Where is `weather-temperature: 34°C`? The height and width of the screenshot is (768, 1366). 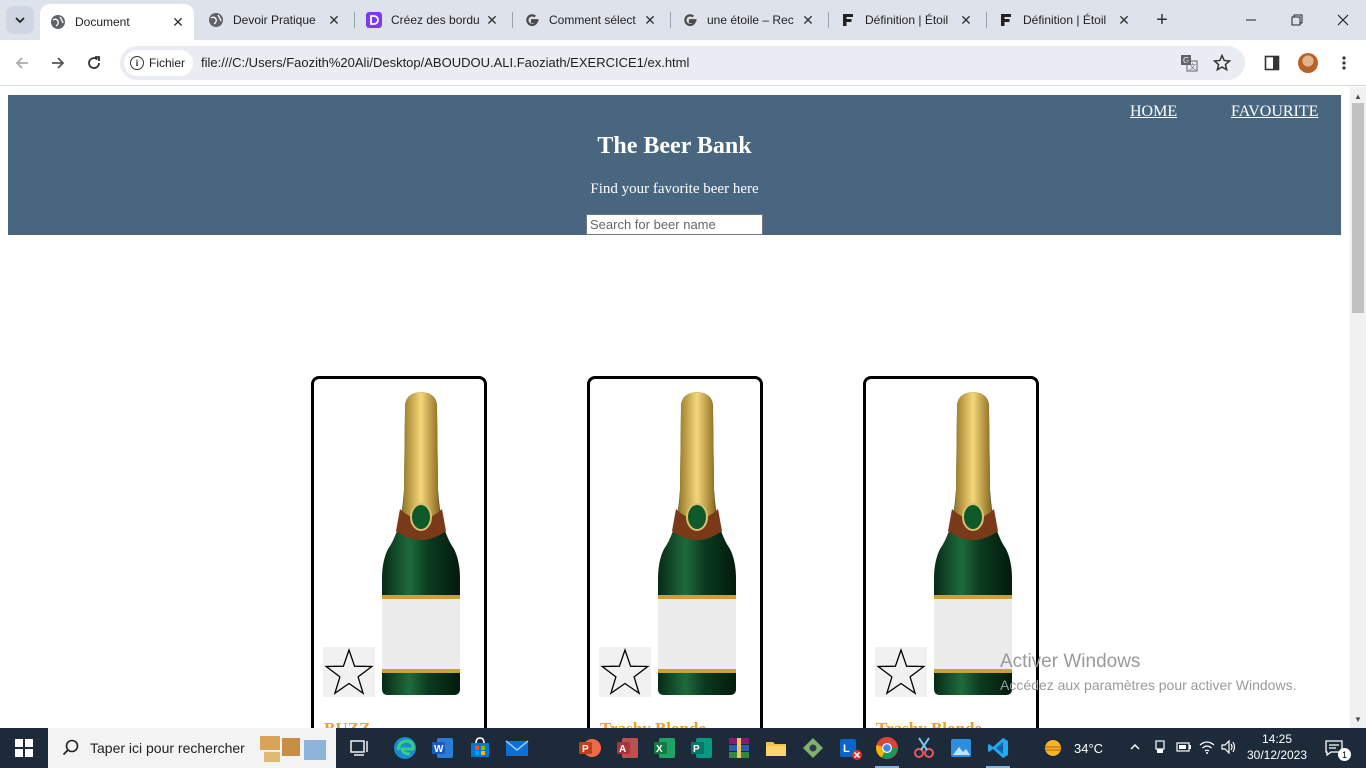 weather-temperature: 34°C is located at coordinates (1089, 748).